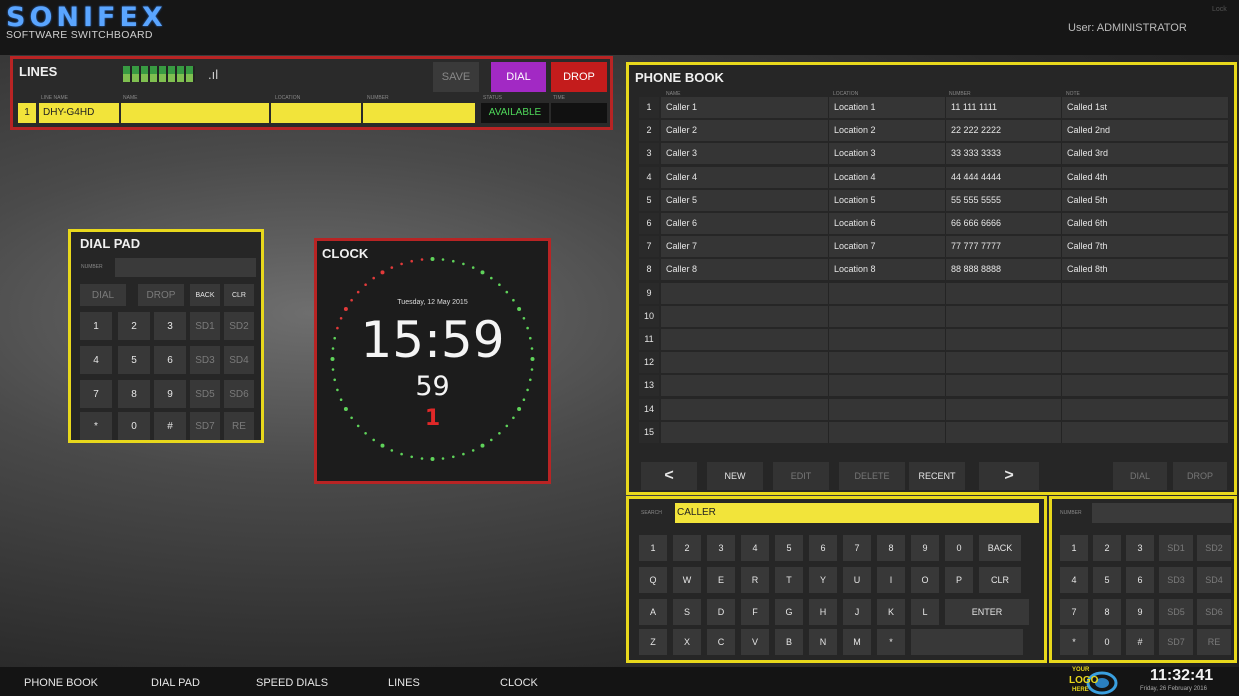 The image size is (1239, 696). Describe the element at coordinates (857, 612) in the screenshot. I see `key-j: J` at that location.